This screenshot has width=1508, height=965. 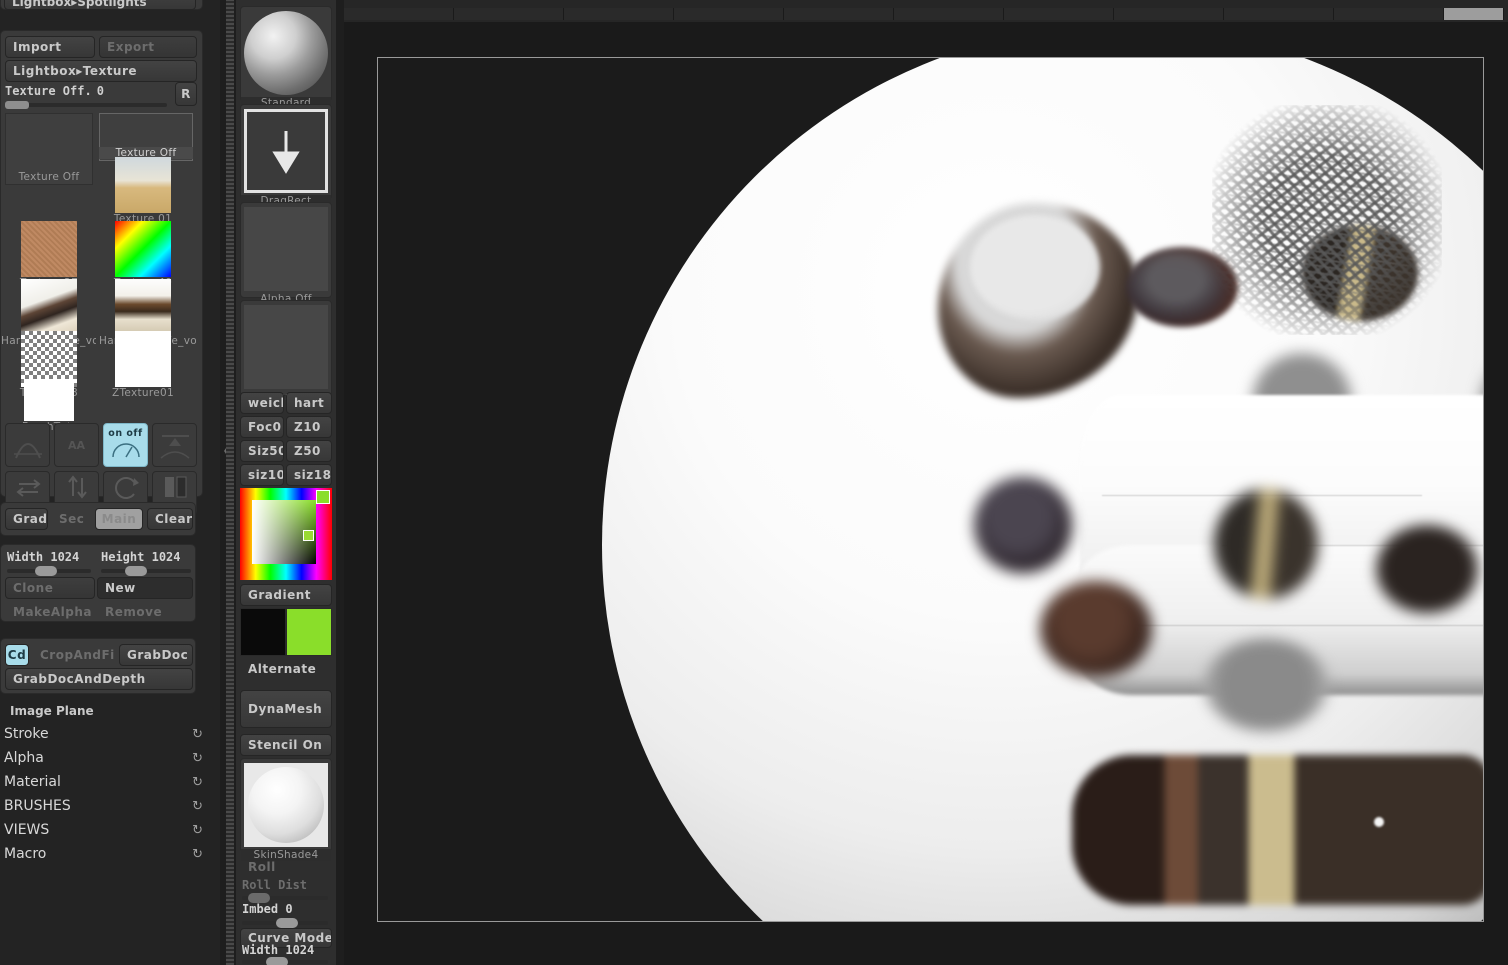 What do you see at coordinates (99, 679) in the screenshot?
I see `grabdocanddepth-button: GrabDocAndDepth` at bounding box center [99, 679].